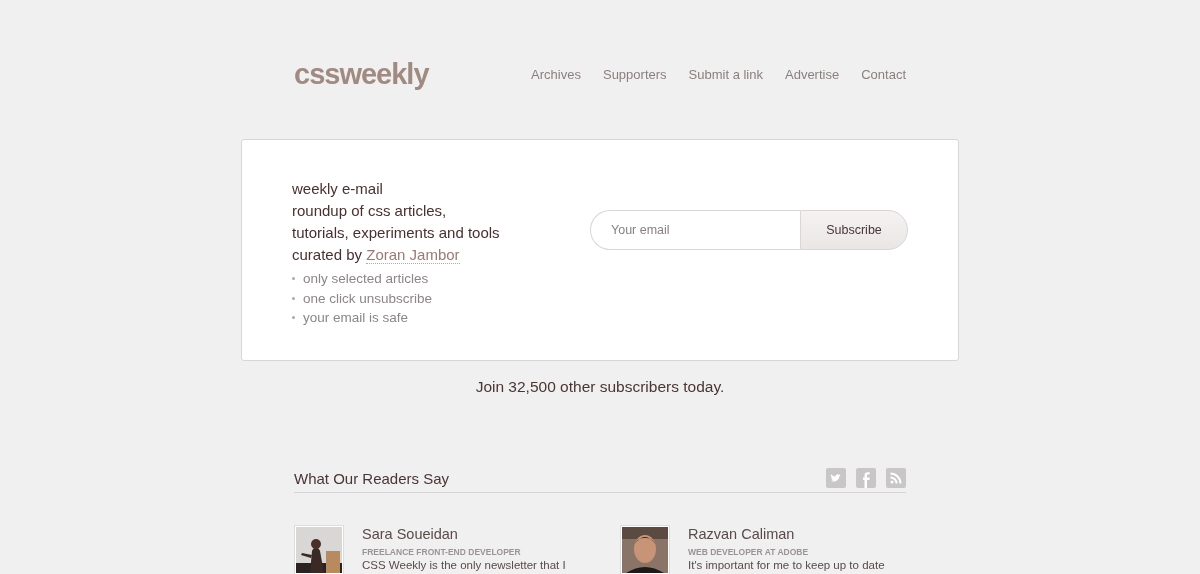 The height and width of the screenshot is (574, 1200). I want to click on nav-link: Supporters, so click(634, 74).